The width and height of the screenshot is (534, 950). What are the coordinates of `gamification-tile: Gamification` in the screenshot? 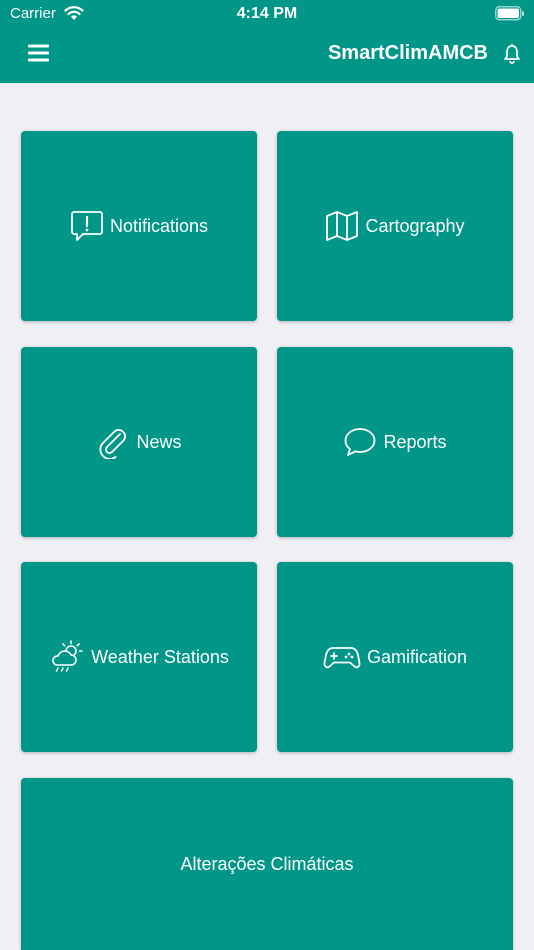 It's located at (395, 657).